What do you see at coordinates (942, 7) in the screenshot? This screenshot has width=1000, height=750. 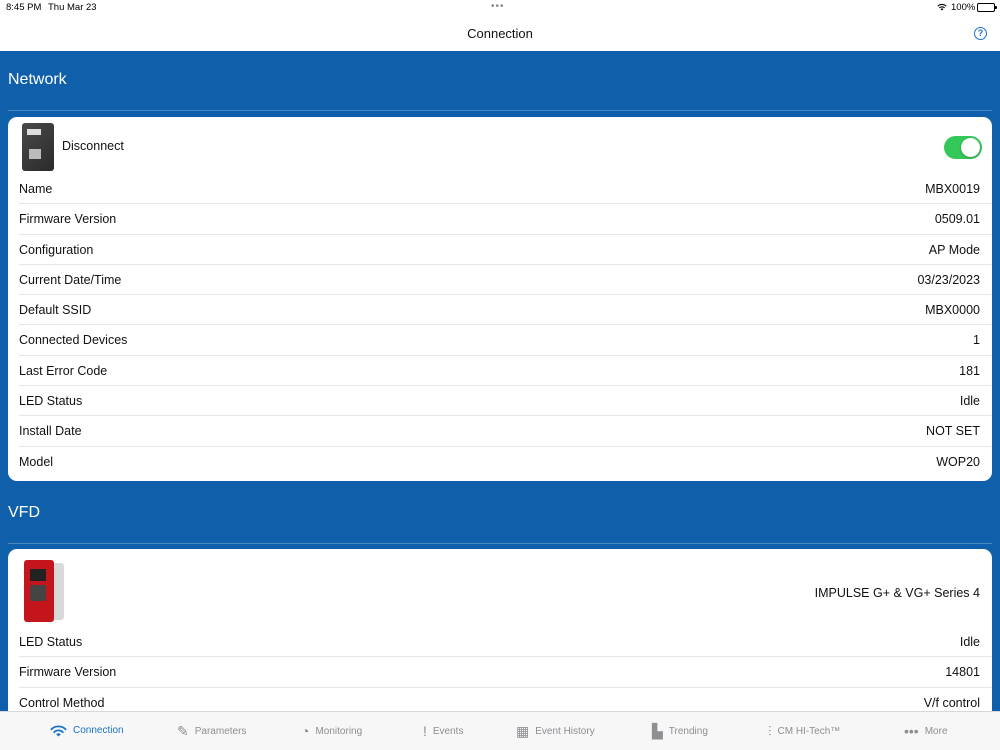 I see `wifi-status-icon` at bounding box center [942, 7].